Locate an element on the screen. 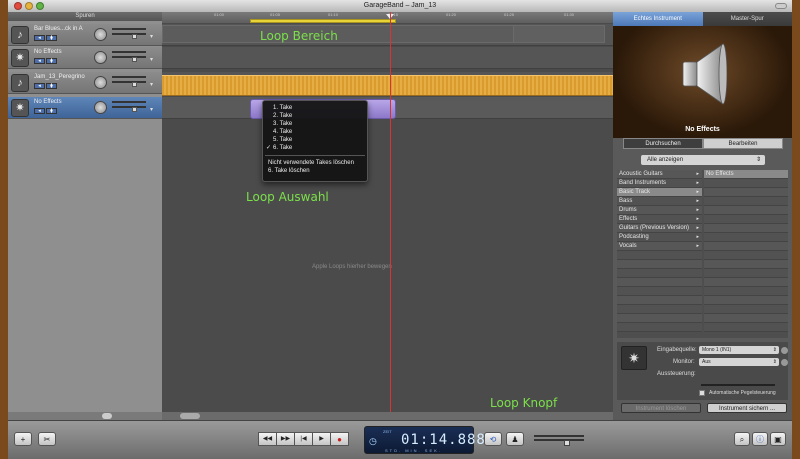  go-to-start-button: |◀ is located at coordinates (303, 439).